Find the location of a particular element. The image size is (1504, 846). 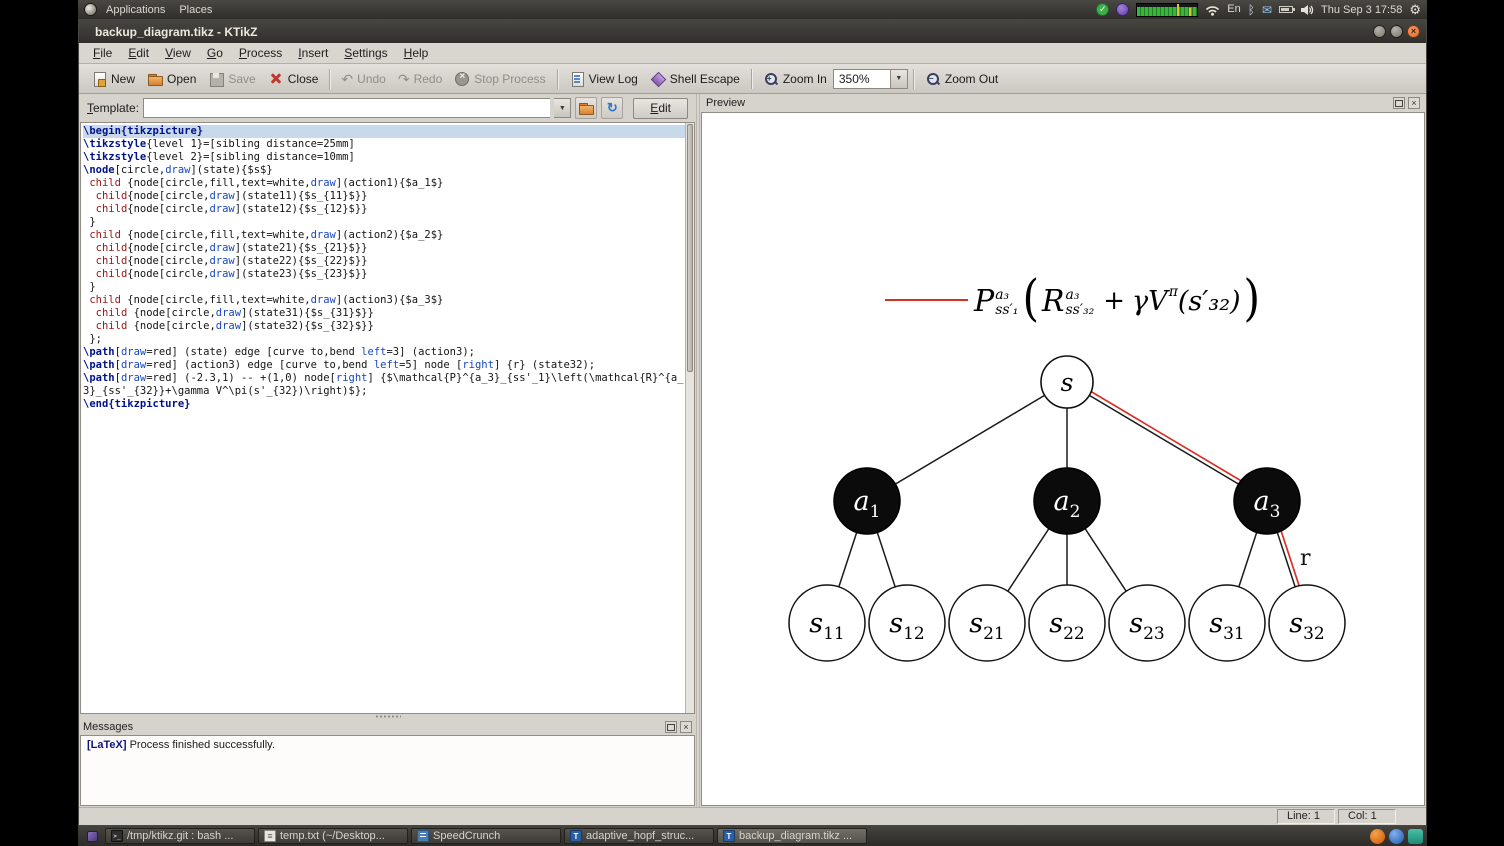

template-dropdown-arrow: ▼ is located at coordinates (563, 108).